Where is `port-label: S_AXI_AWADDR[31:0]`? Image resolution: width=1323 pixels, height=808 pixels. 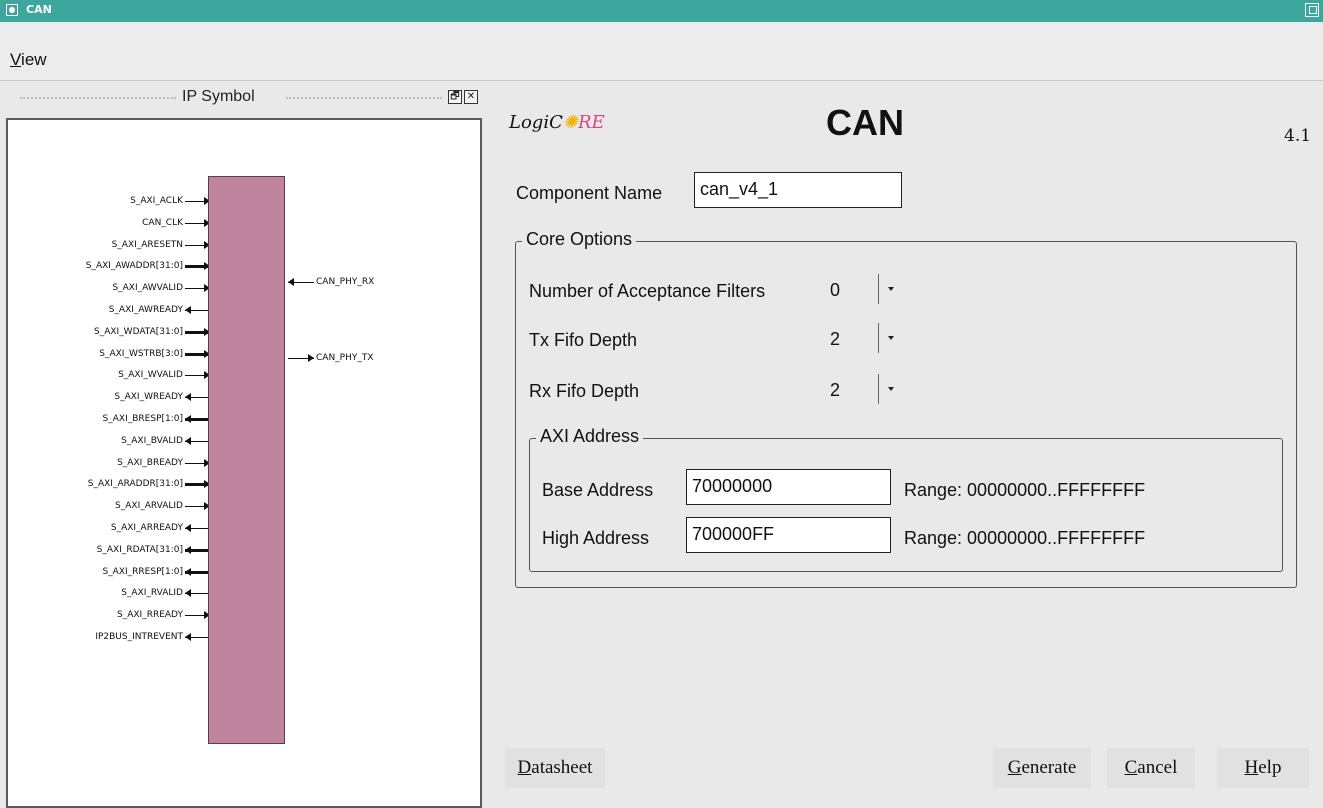 port-label: S_AXI_AWADDR[31:0] is located at coordinates (134, 266).